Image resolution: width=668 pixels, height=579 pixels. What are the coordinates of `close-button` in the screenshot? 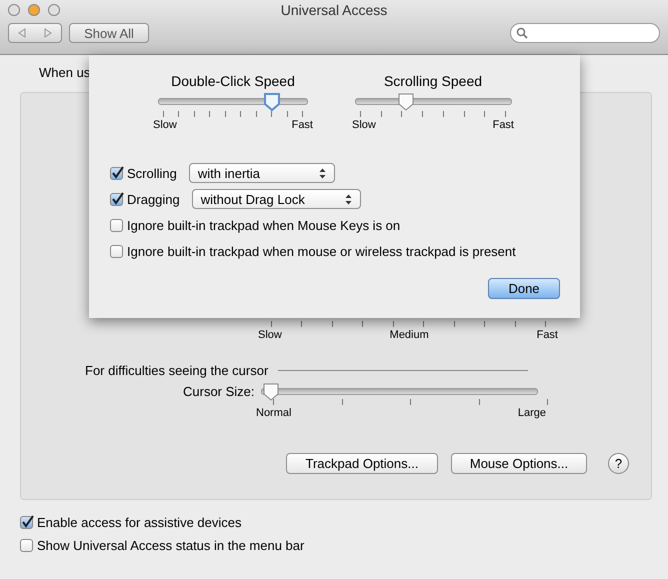 It's located at (14, 10).